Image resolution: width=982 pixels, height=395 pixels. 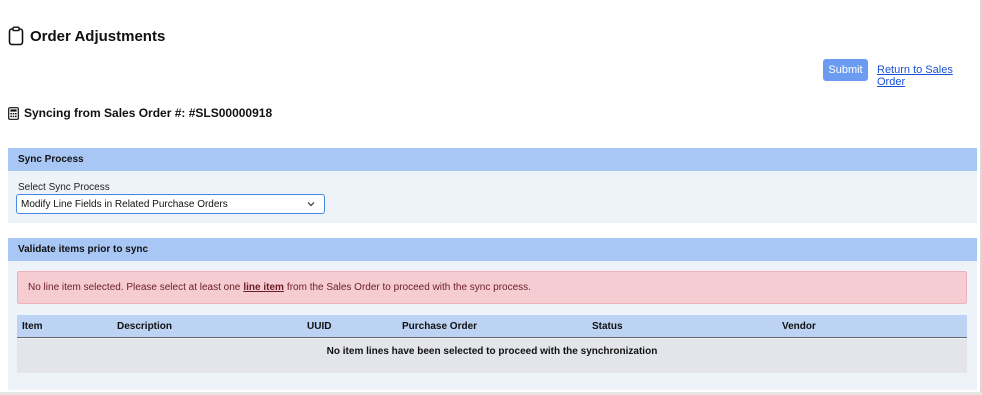 I want to click on column-header-item: Item, so click(x=32, y=326).